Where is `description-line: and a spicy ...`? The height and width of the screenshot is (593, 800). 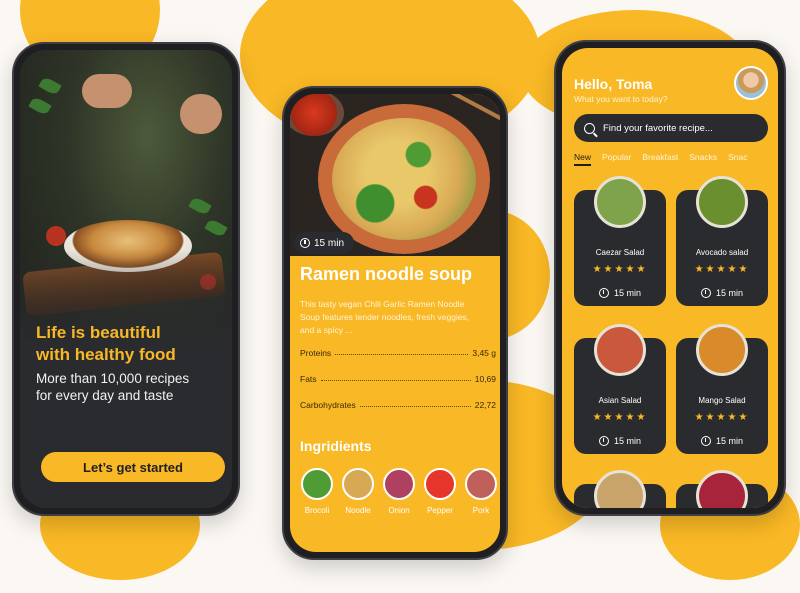 description-line: and a spicy ... is located at coordinates (326, 330).